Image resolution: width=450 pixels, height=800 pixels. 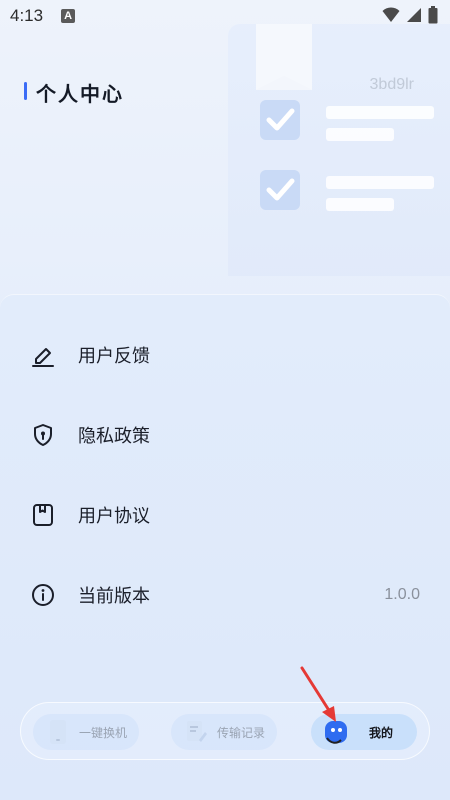 What do you see at coordinates (103, 732) in the screenshot?
I see `tab-label: 一键换机` at bounding box center [103, 732].